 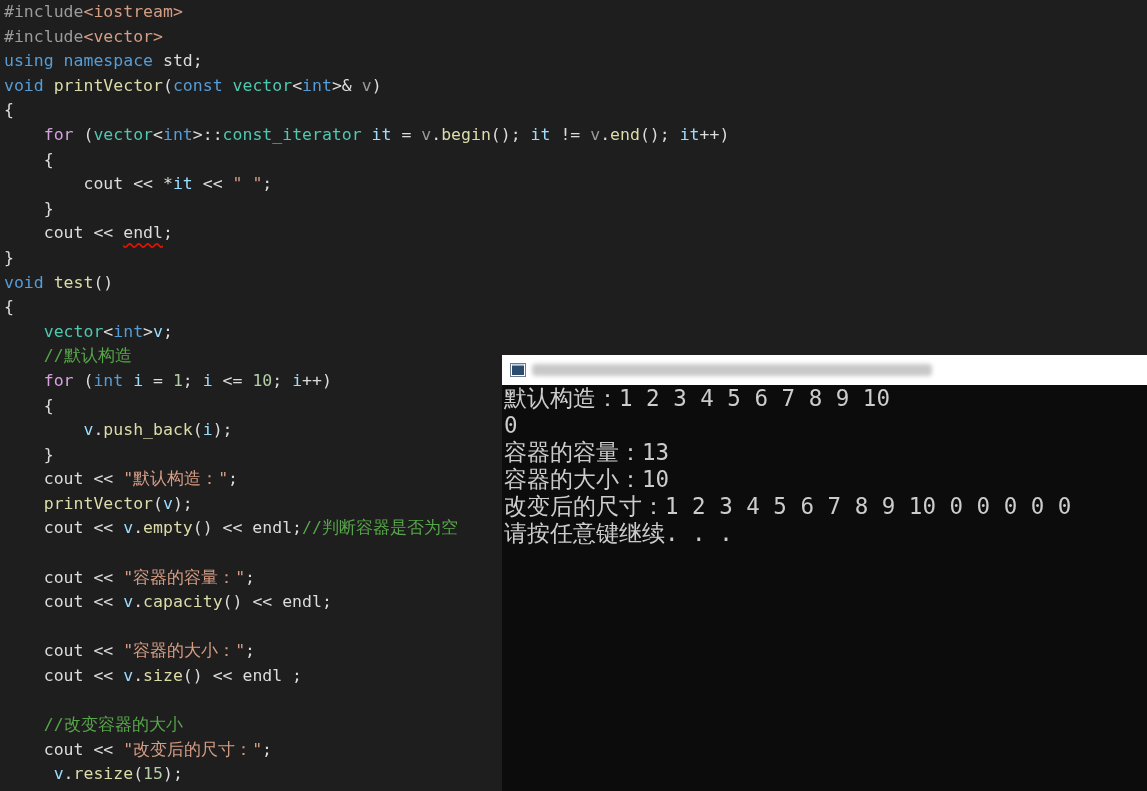 What do you see at coordinates (93, 12) in the screenshot?
I see `code-line: #include<iostream>` at bounding box center [93, 12].